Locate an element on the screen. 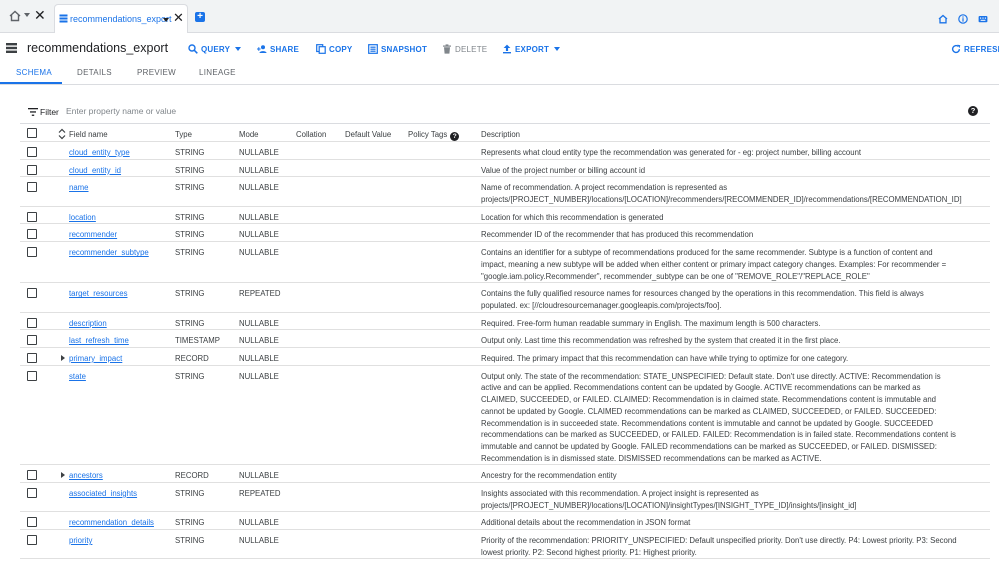 This screenshot has width=999, height=561. share-button: SHARE is located at coordinates (278, 49).